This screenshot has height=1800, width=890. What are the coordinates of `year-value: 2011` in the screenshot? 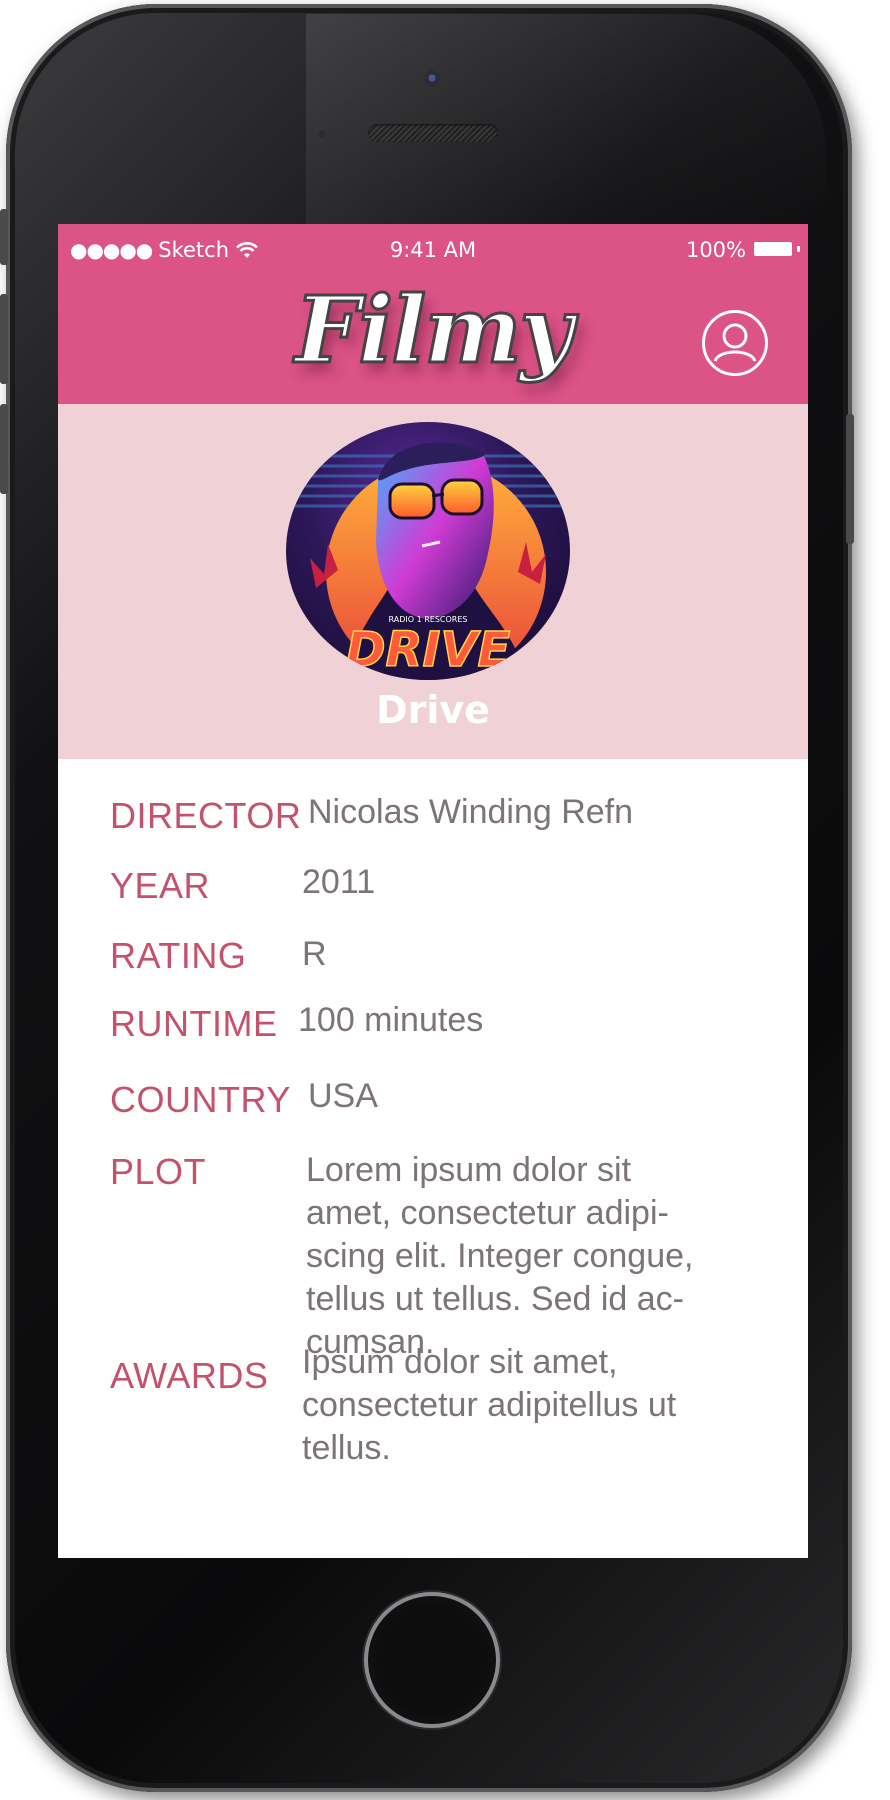 It's located at (339, 882).